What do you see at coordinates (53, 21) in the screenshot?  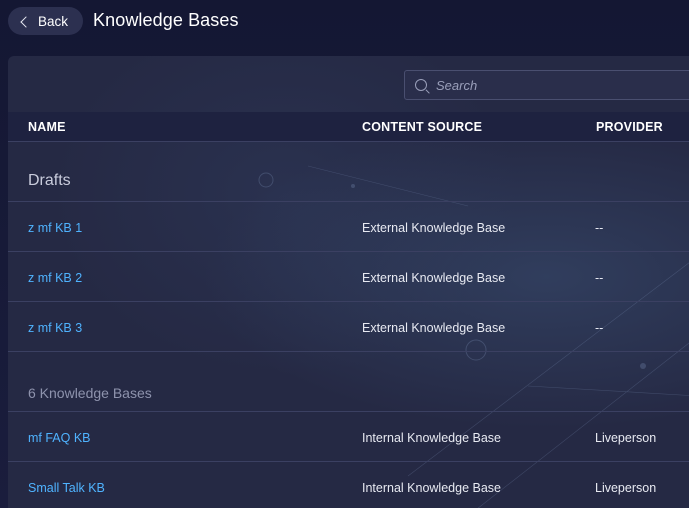 I see `back-button-label: Back` at bounding box center [53, 21].